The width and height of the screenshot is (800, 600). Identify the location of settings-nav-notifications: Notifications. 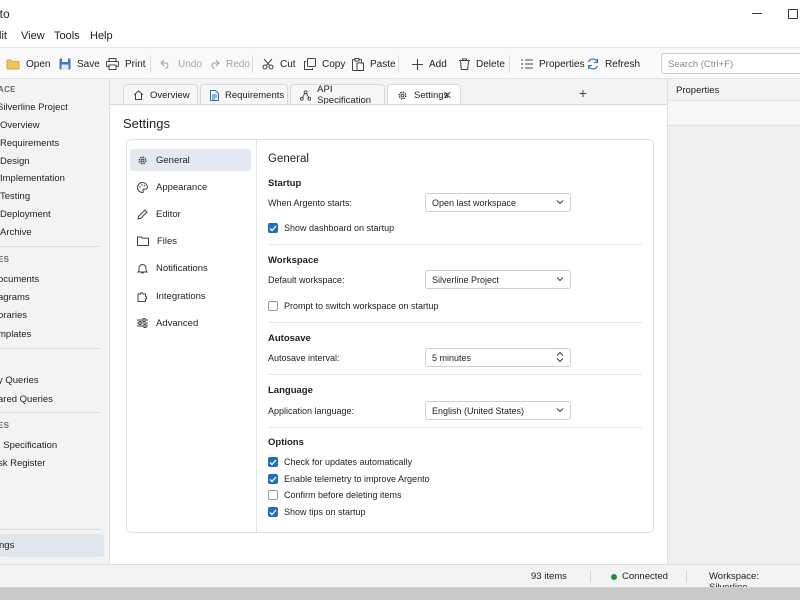
(190, 268).